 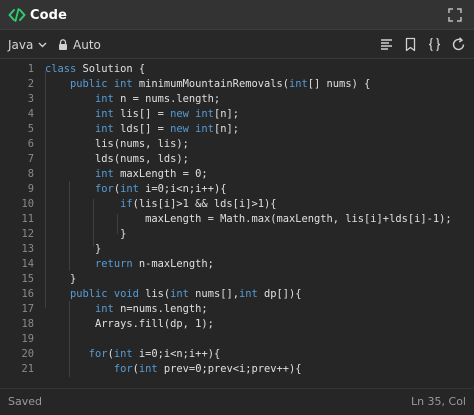 I want to click on code-token: maxLength = 0;, so click(x=160, y=174).